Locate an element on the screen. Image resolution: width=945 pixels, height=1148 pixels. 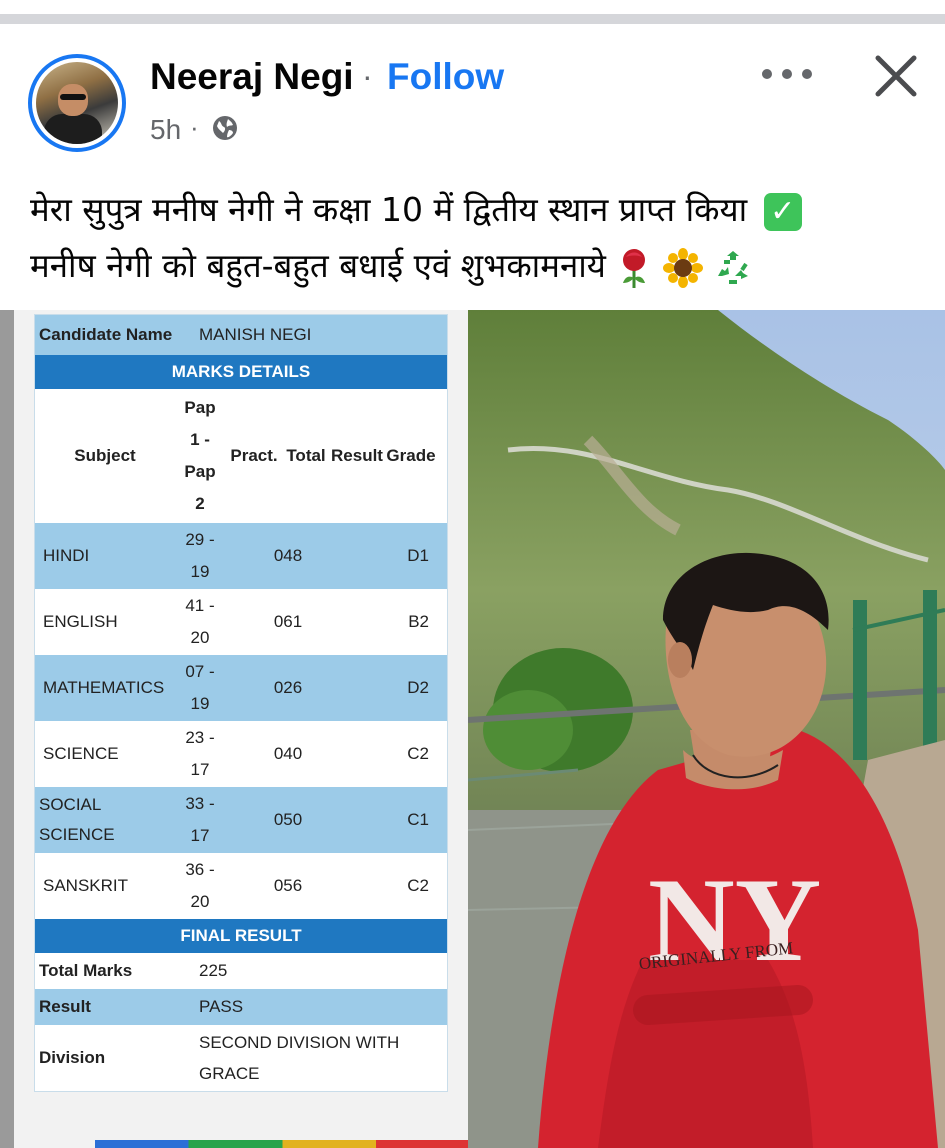
paper-marks: 36 -20 is located at coordinates (200, 885).